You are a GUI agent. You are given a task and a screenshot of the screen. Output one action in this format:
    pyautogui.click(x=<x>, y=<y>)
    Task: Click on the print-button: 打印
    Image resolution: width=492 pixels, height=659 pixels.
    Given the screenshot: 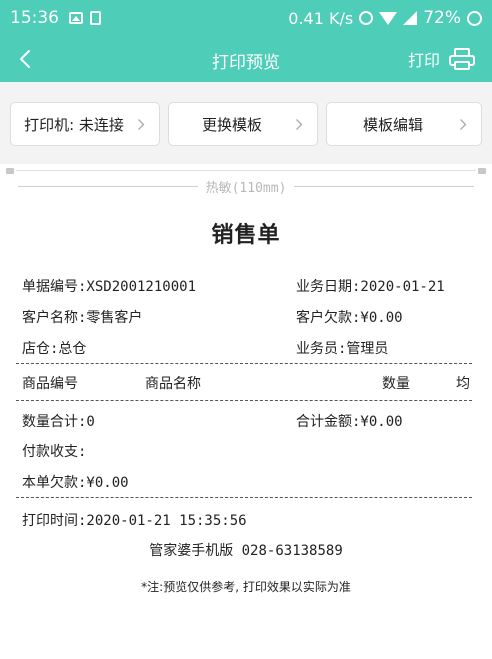 What is the action you would take?
    pyautogui.click(x=442, y=59)
    